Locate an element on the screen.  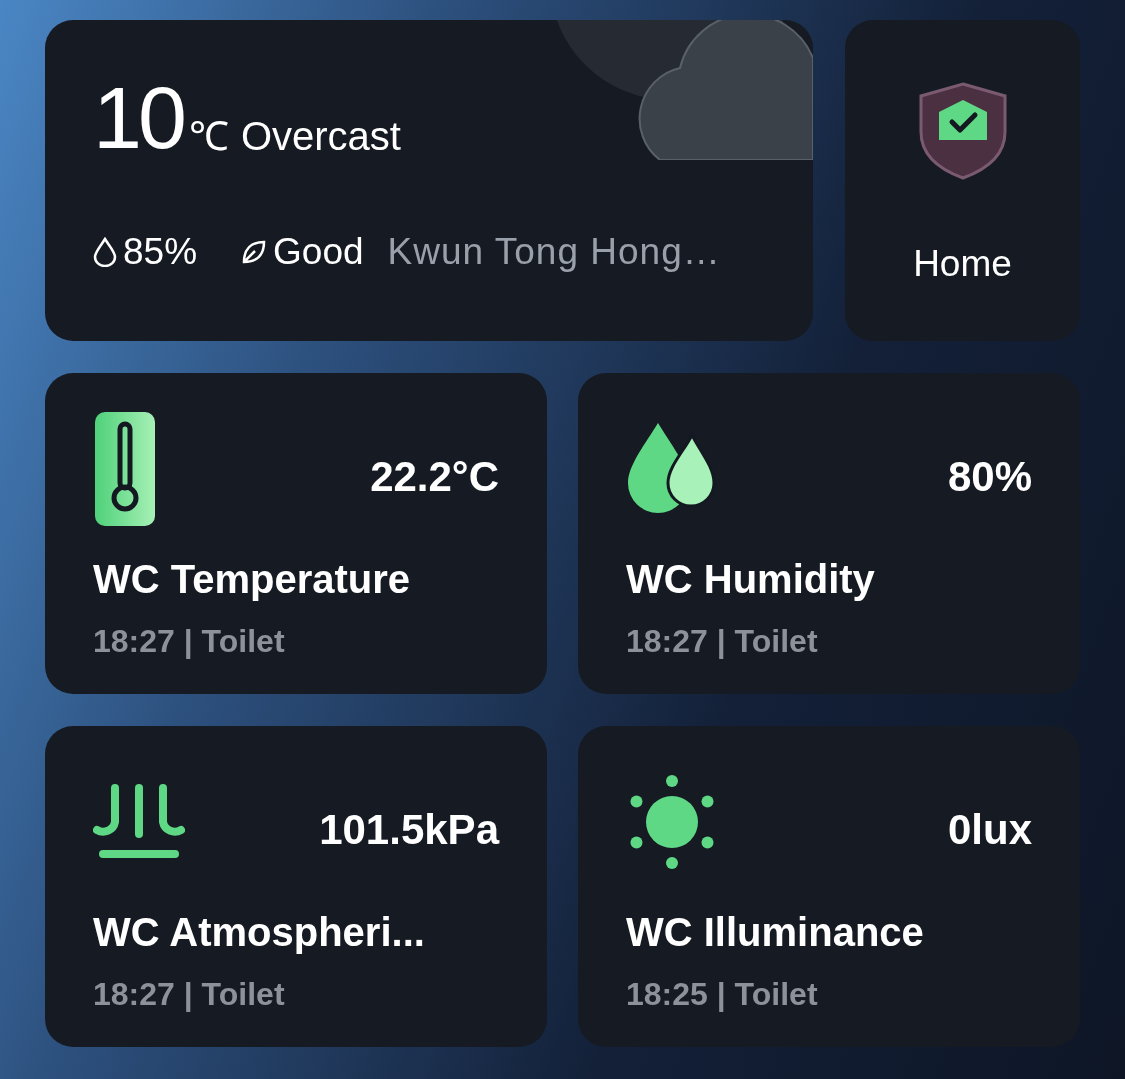
shield-check-icon is located at coordinates (962, 131).